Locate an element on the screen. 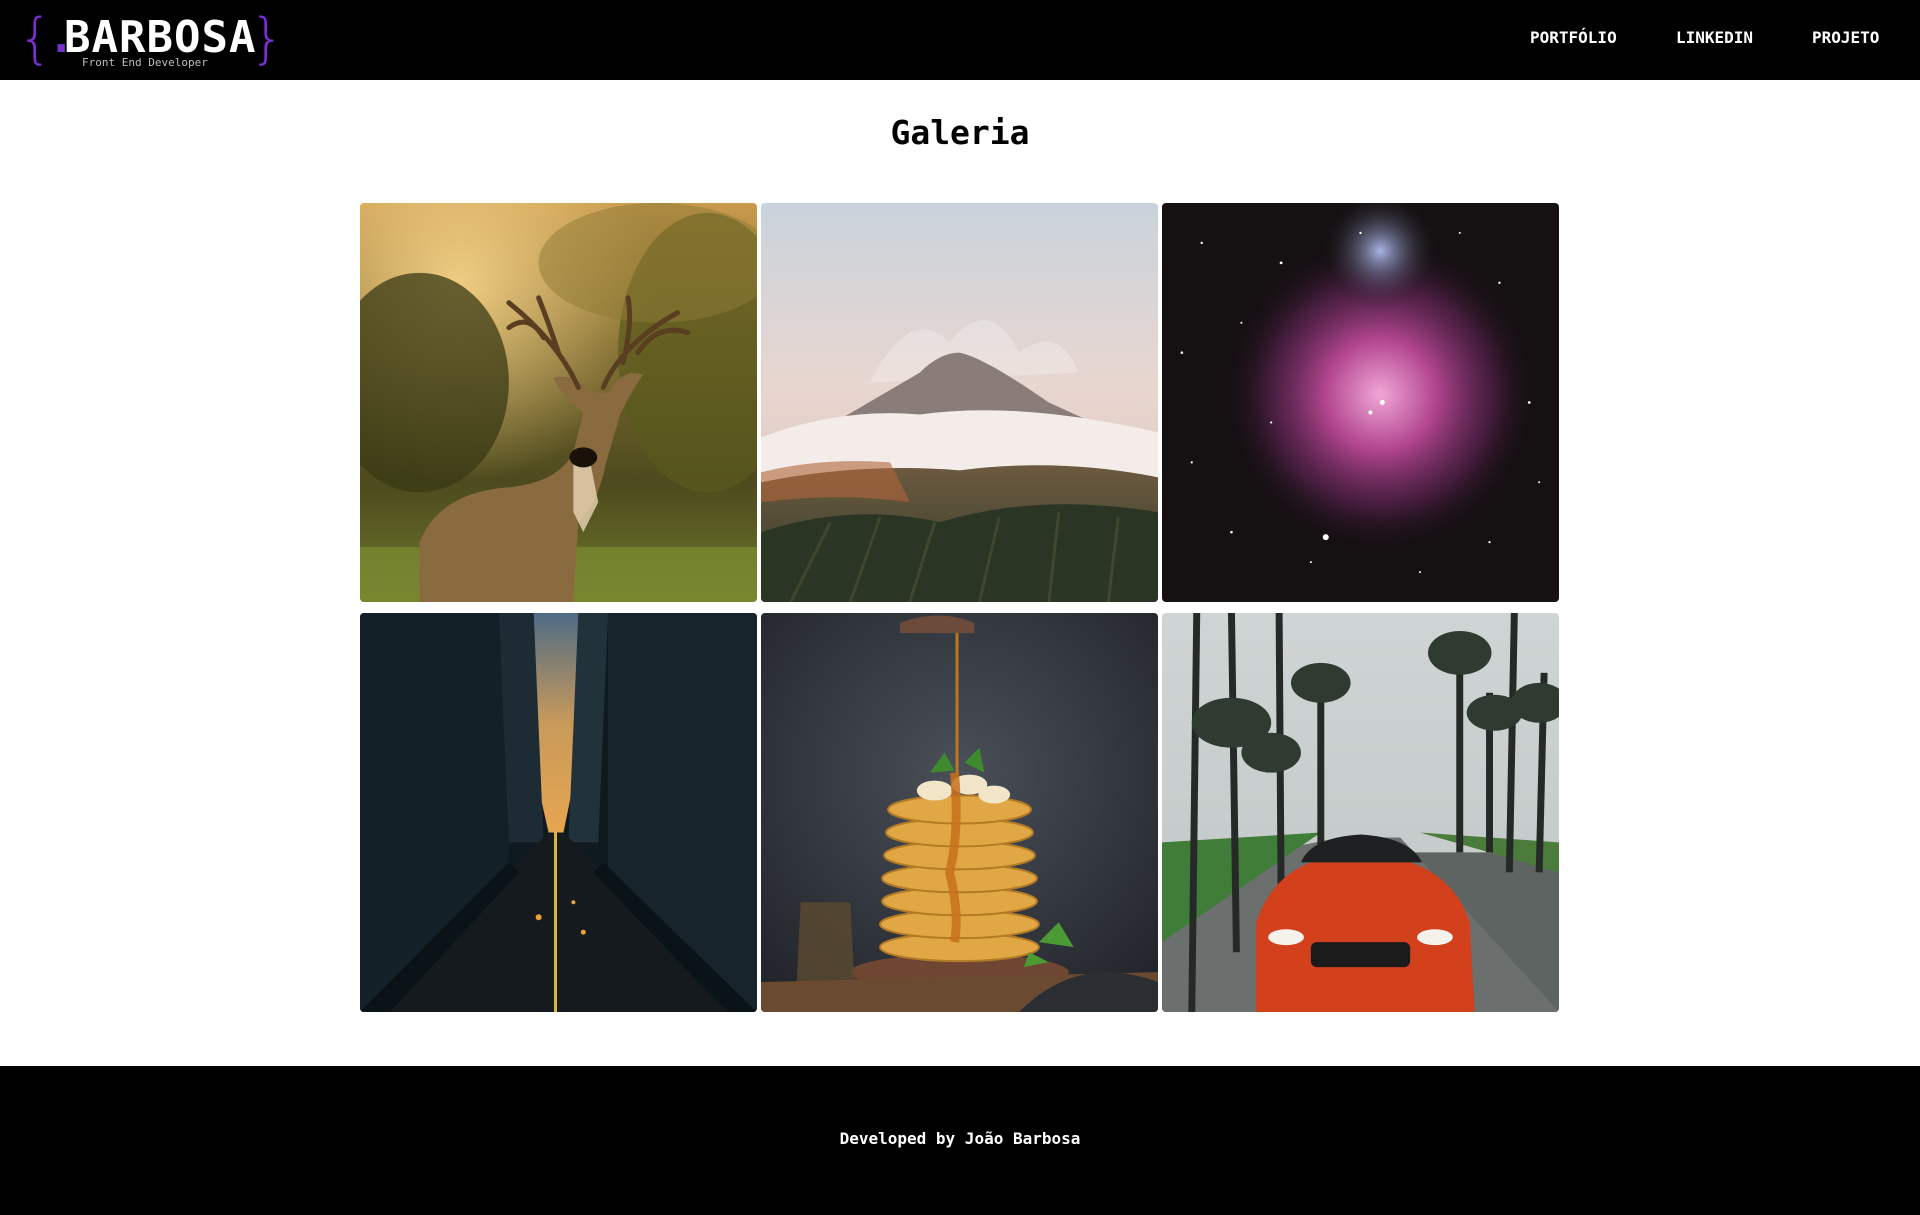 This screenshot has height=1215, width=1920. pancakes-image is located at coordinates (959, 812).